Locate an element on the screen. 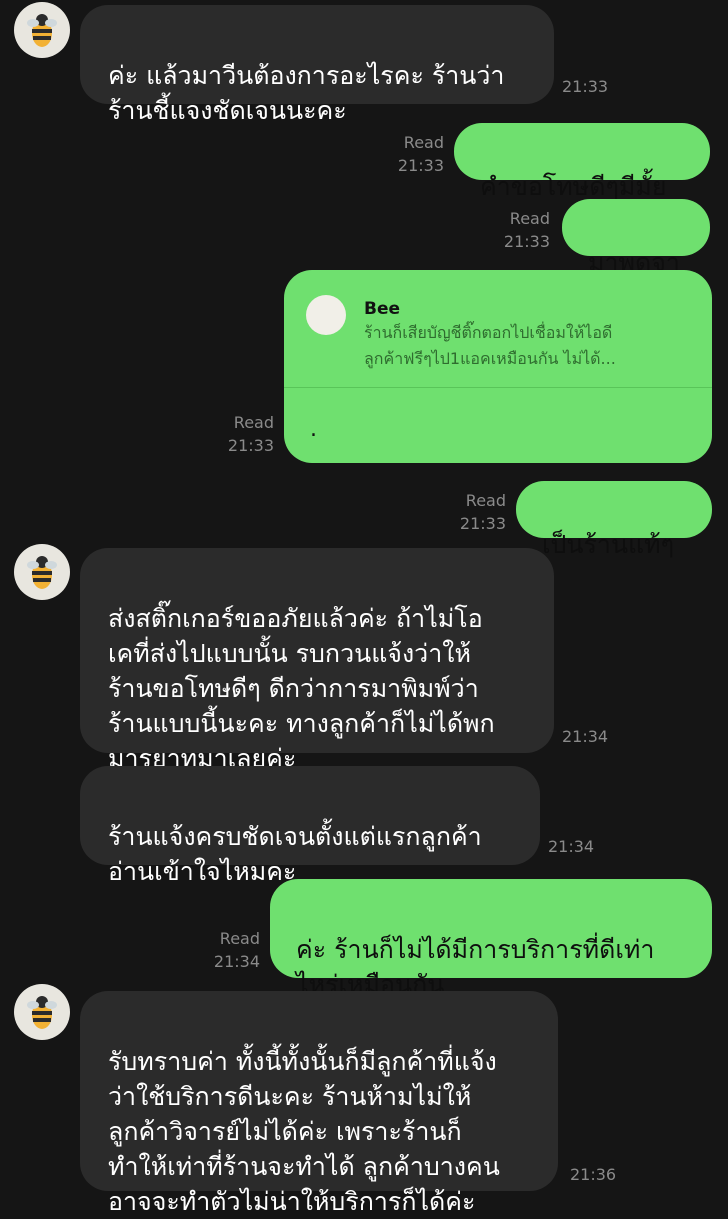 Image resolution: width=728 pixels, height=1219 pixels. message-time: 21:33 is located at coordinates (585, 86).